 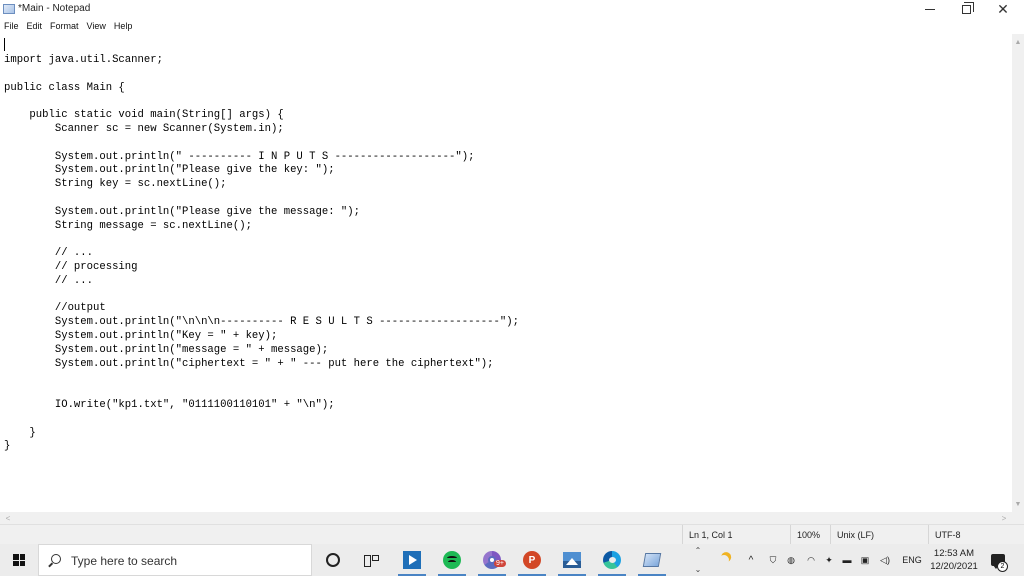 I want to click on code-line: String message = sc.nextLine();, so click(x=261, y=227).